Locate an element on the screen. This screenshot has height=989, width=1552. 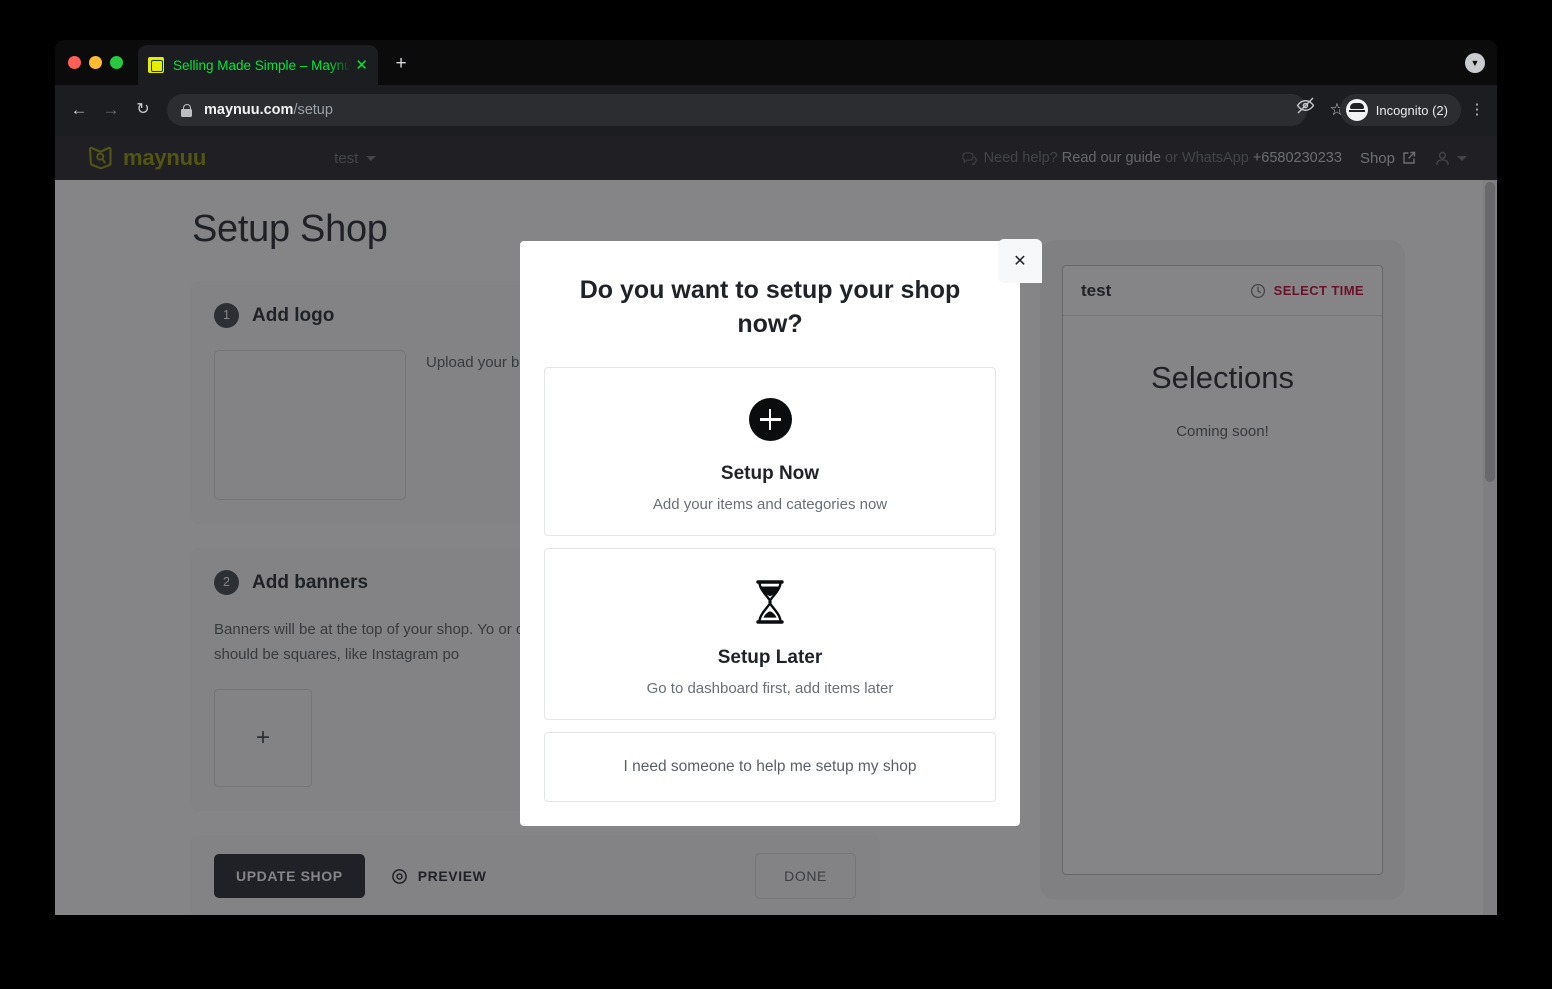
close-window-button is located at coordinates (74, 62).